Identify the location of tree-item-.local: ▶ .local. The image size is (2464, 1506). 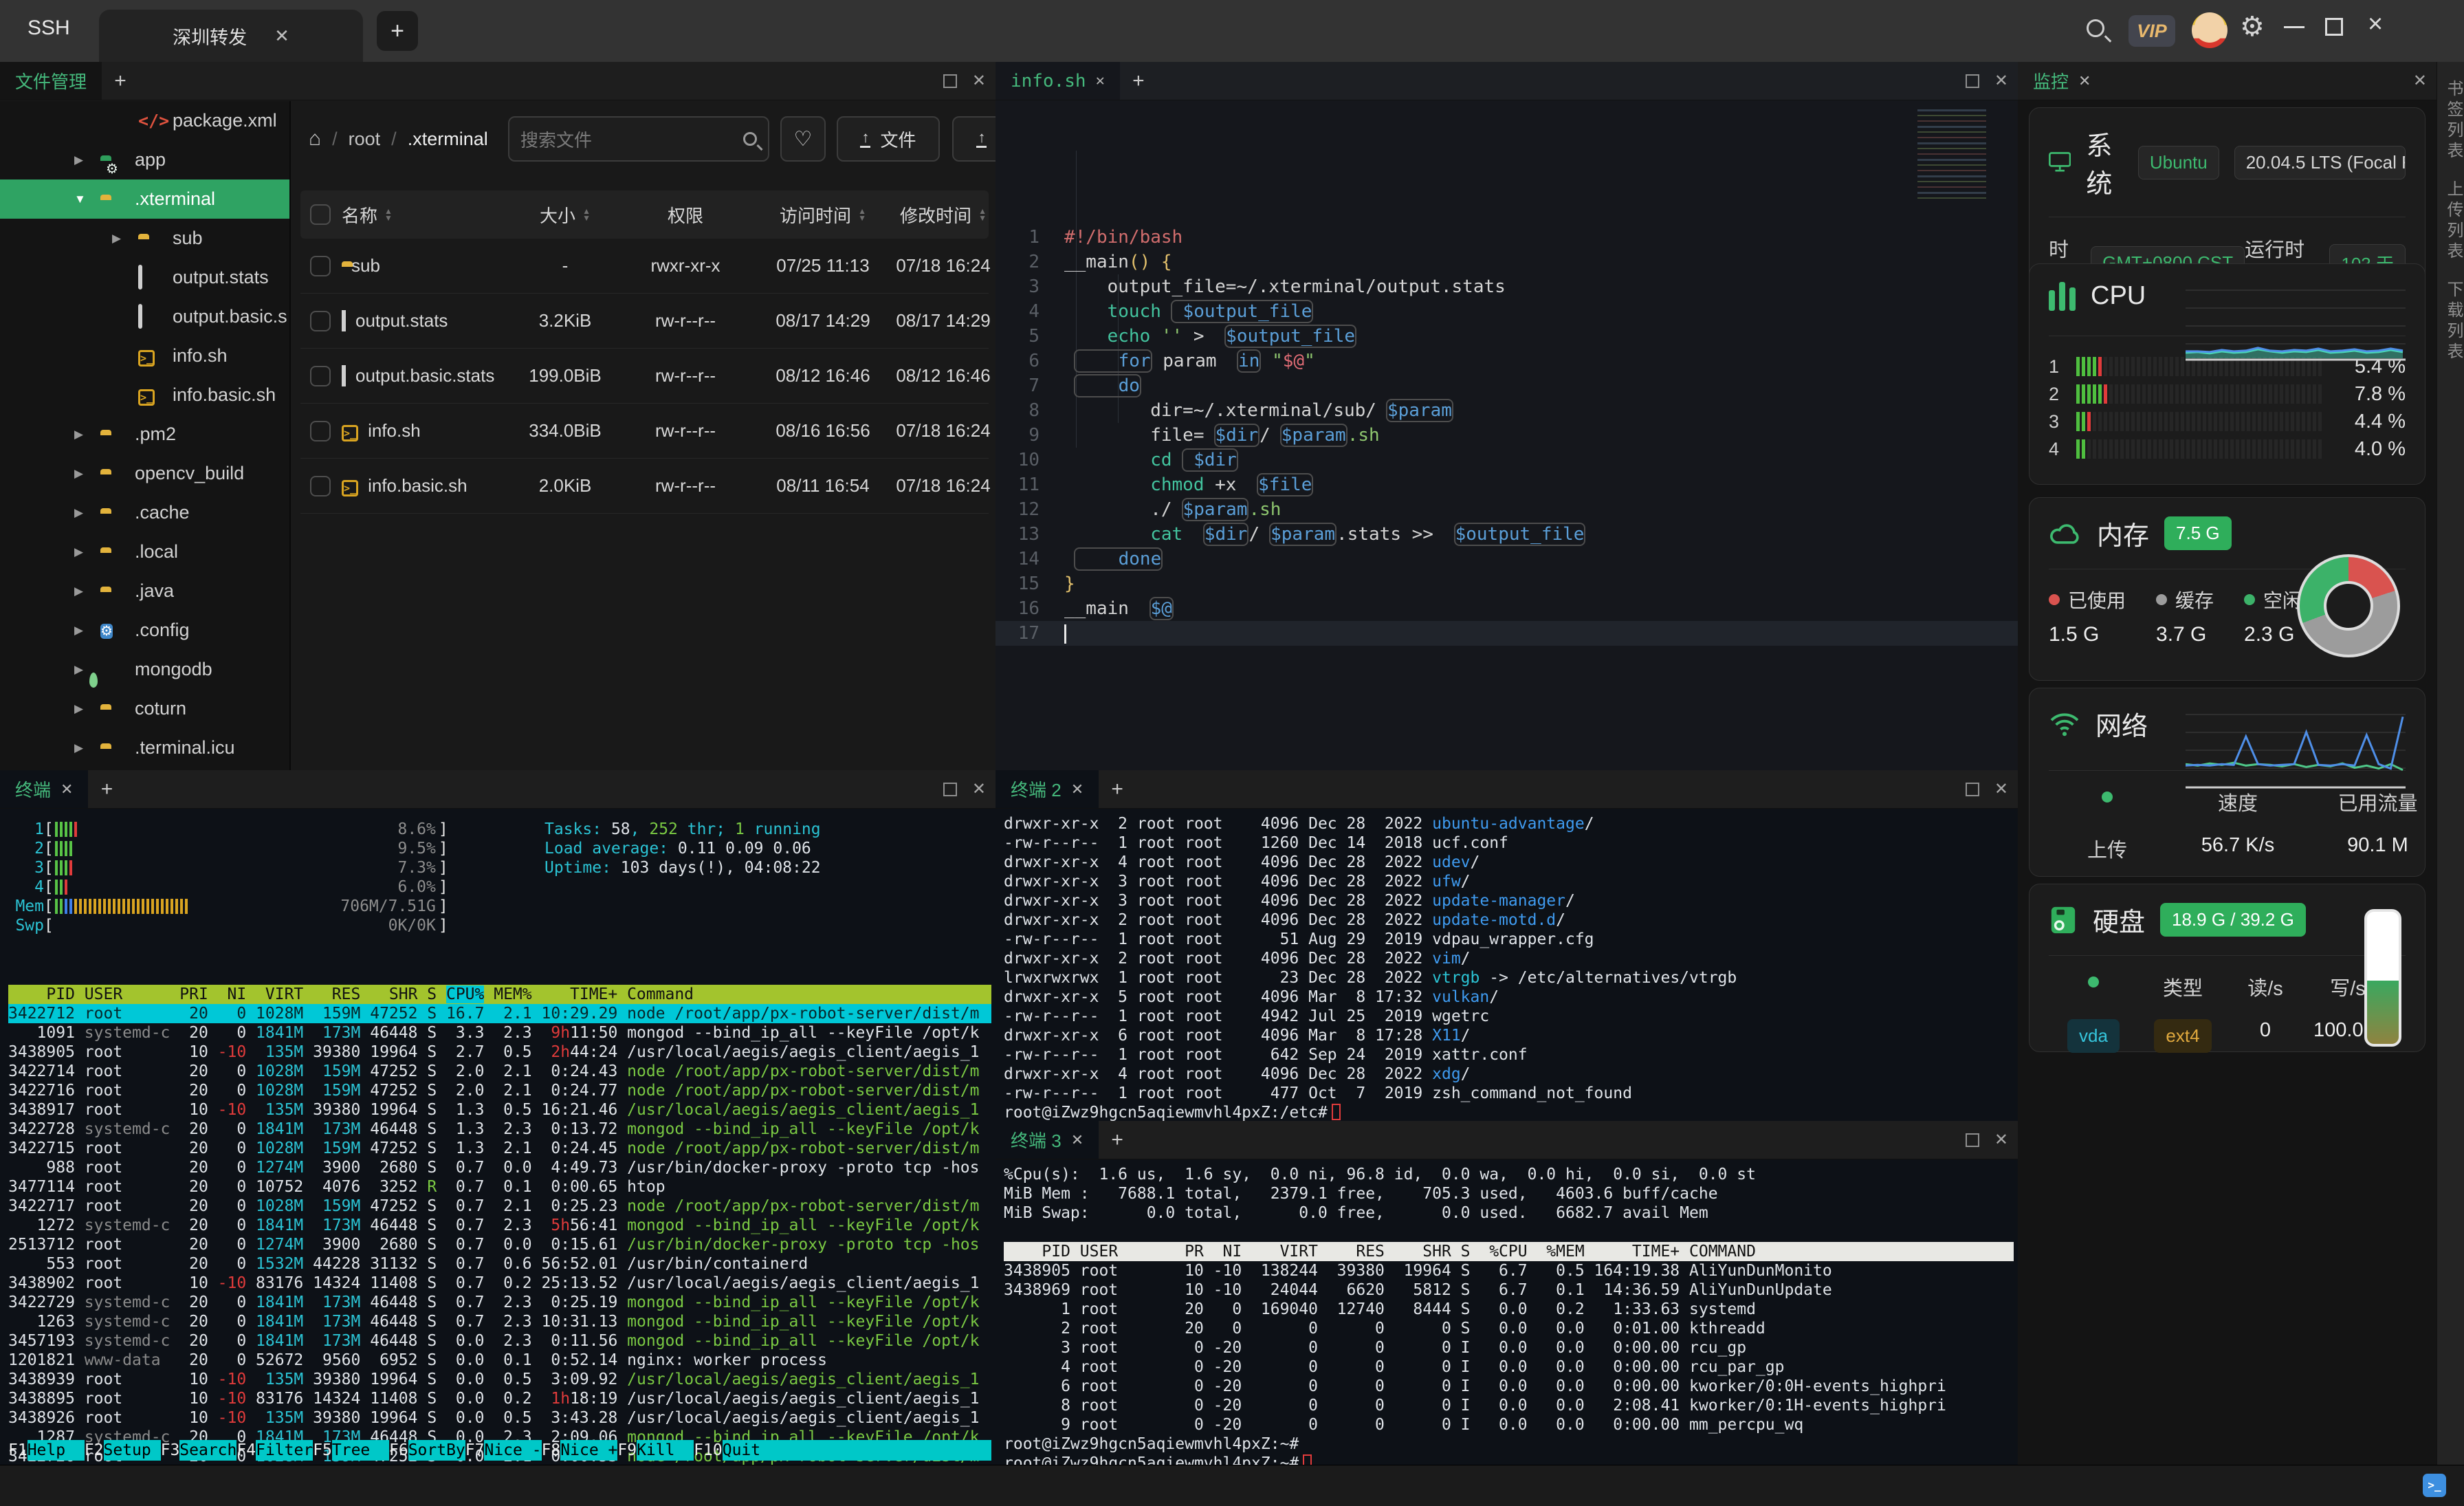
(144, 551).